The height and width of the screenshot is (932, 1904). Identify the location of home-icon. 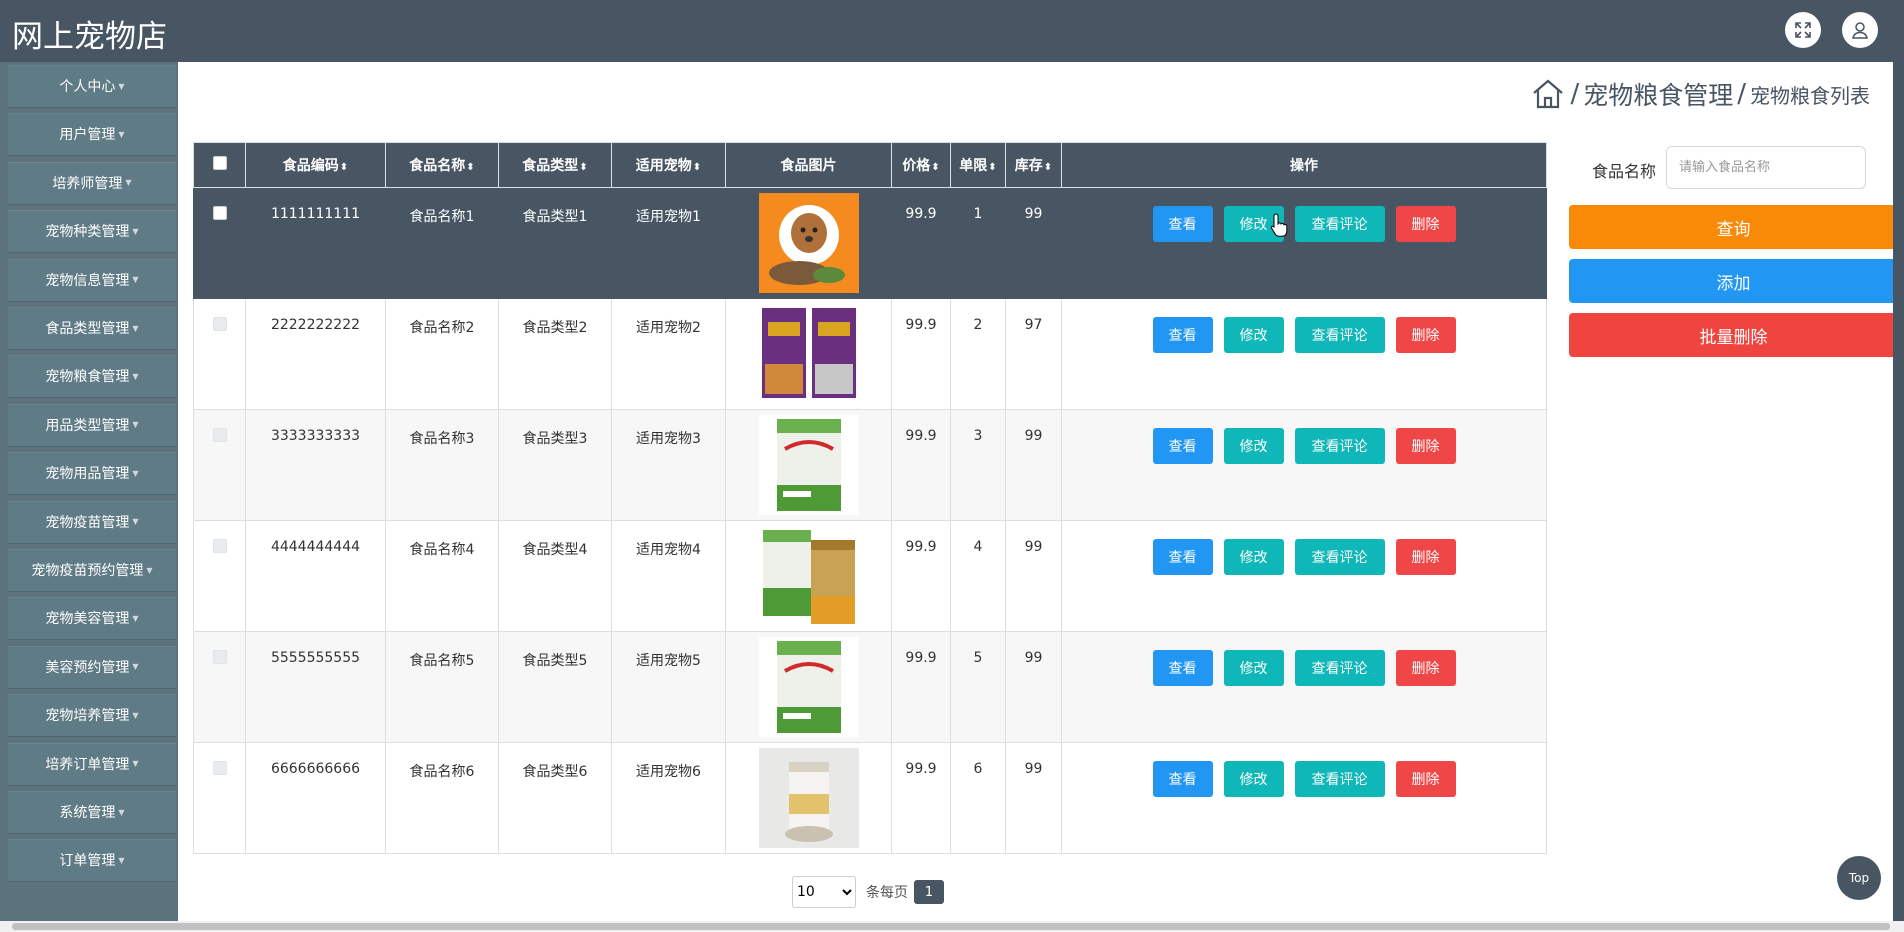
(1548, 94).